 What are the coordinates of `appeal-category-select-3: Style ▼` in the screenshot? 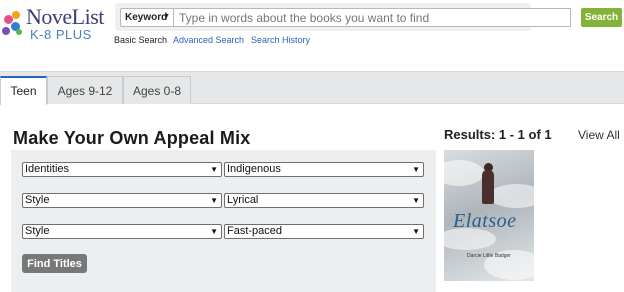 It's located at (122, 231).